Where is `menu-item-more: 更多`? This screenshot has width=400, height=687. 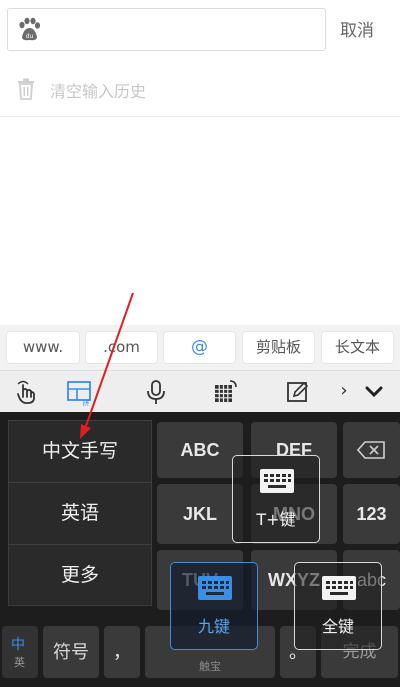 menu-item-more: 更多 is located at coordinates (80, 575).